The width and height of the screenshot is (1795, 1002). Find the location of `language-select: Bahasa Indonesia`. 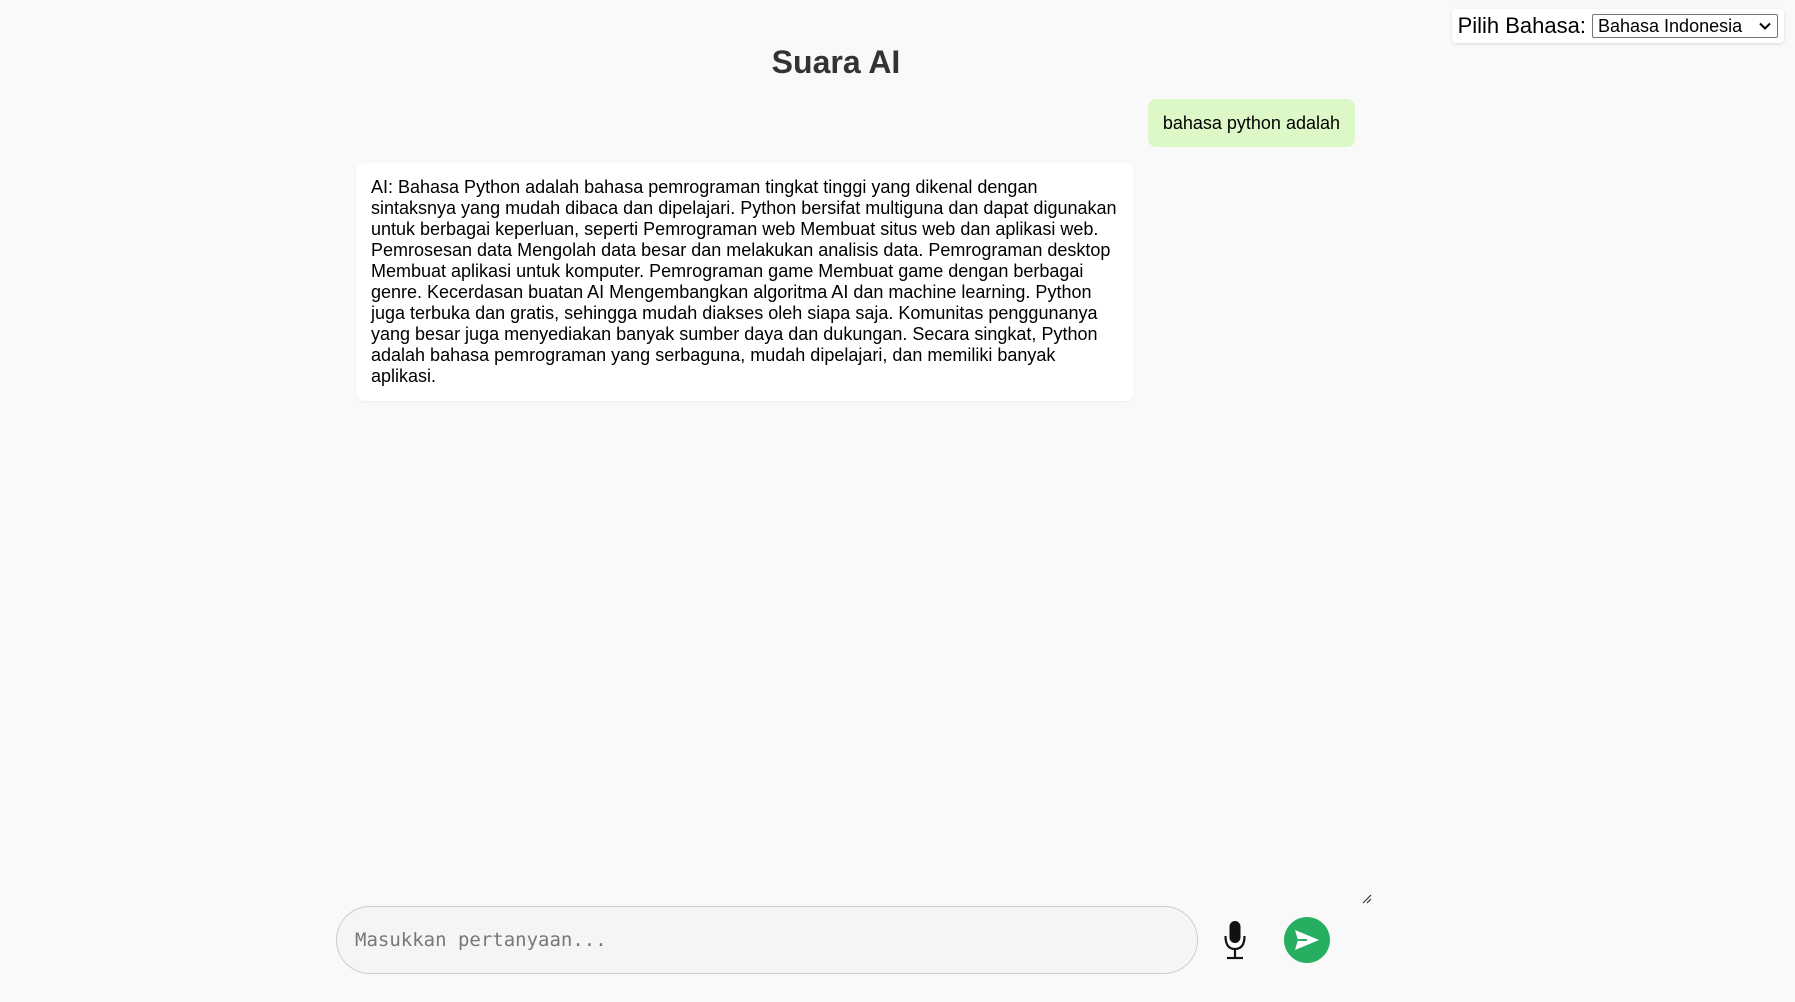

language-select: Bahasa Indonesia is located at coordinates (1685, 26).